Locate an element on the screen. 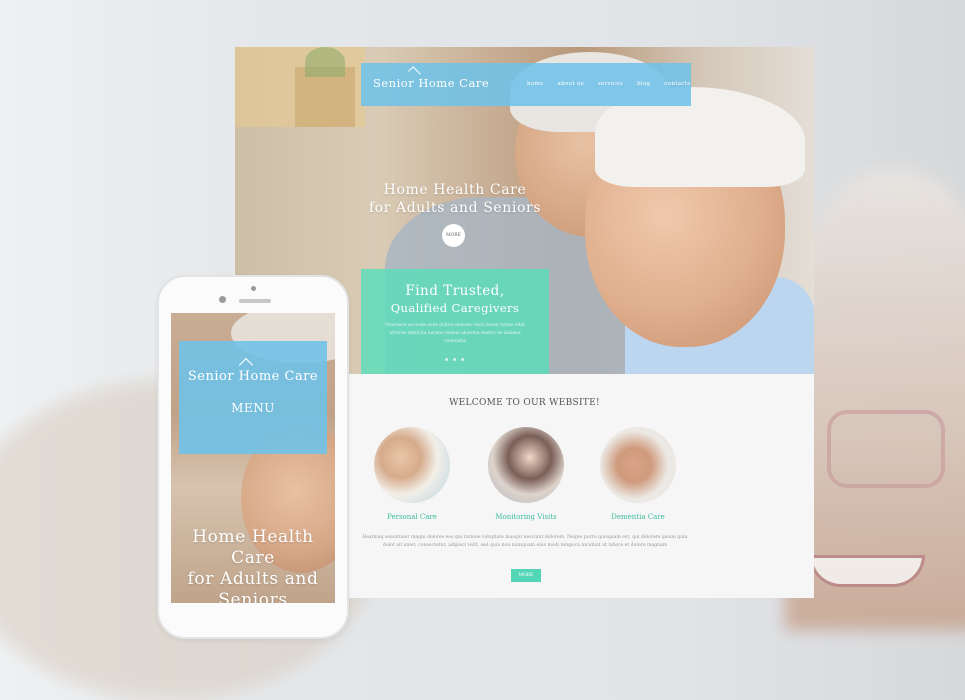 This screenshot has width=965, height=700. service-label-monitoring-visits: Monitoring Visits is located at coordinates (526, 517).